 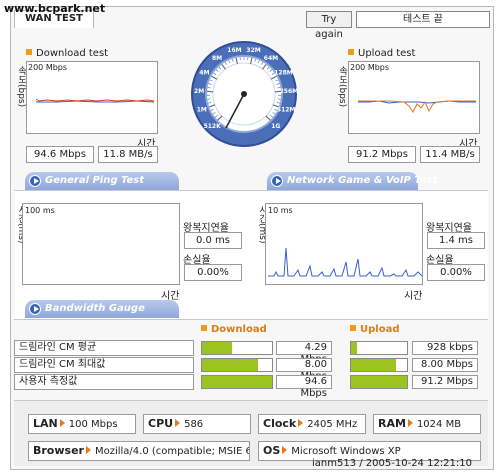 I want to click on status-field: 테스트 끝, so click(x=423, y=19).